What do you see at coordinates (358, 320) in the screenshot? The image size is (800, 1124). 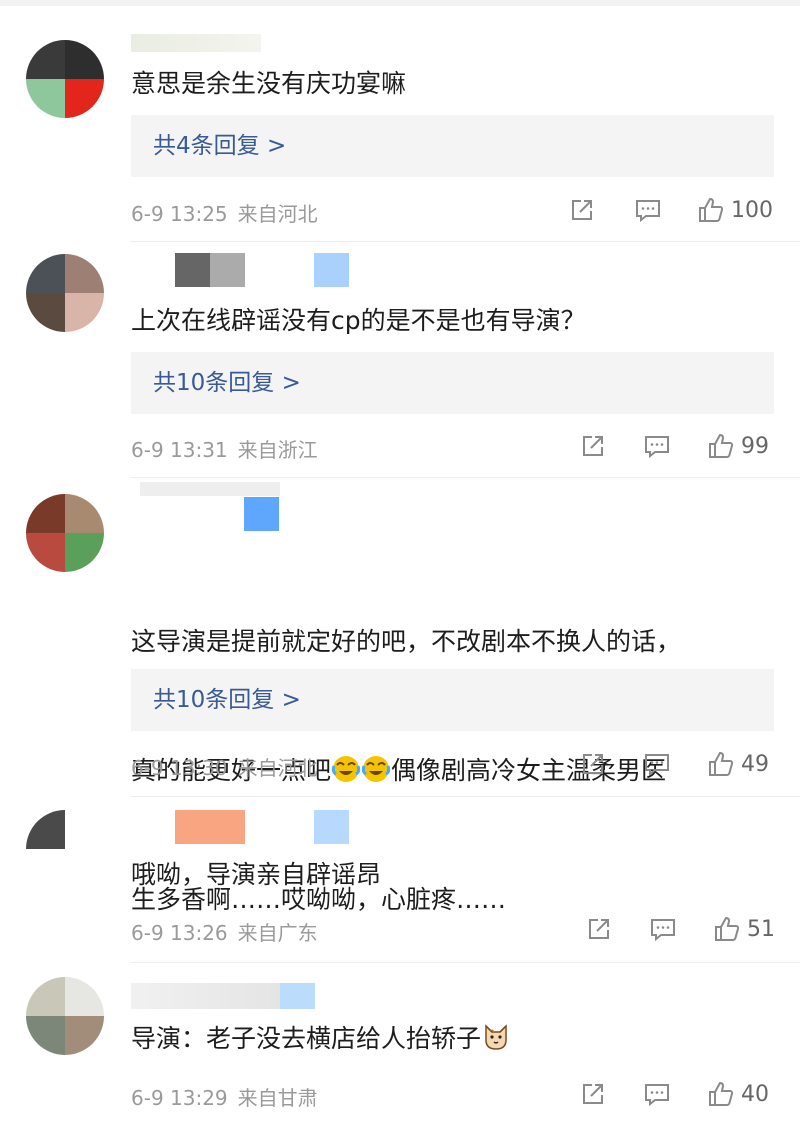 I see `comment-text: 上次在线辟谣没有cp的是不是也有导演？` at bounding box center [358, 320].